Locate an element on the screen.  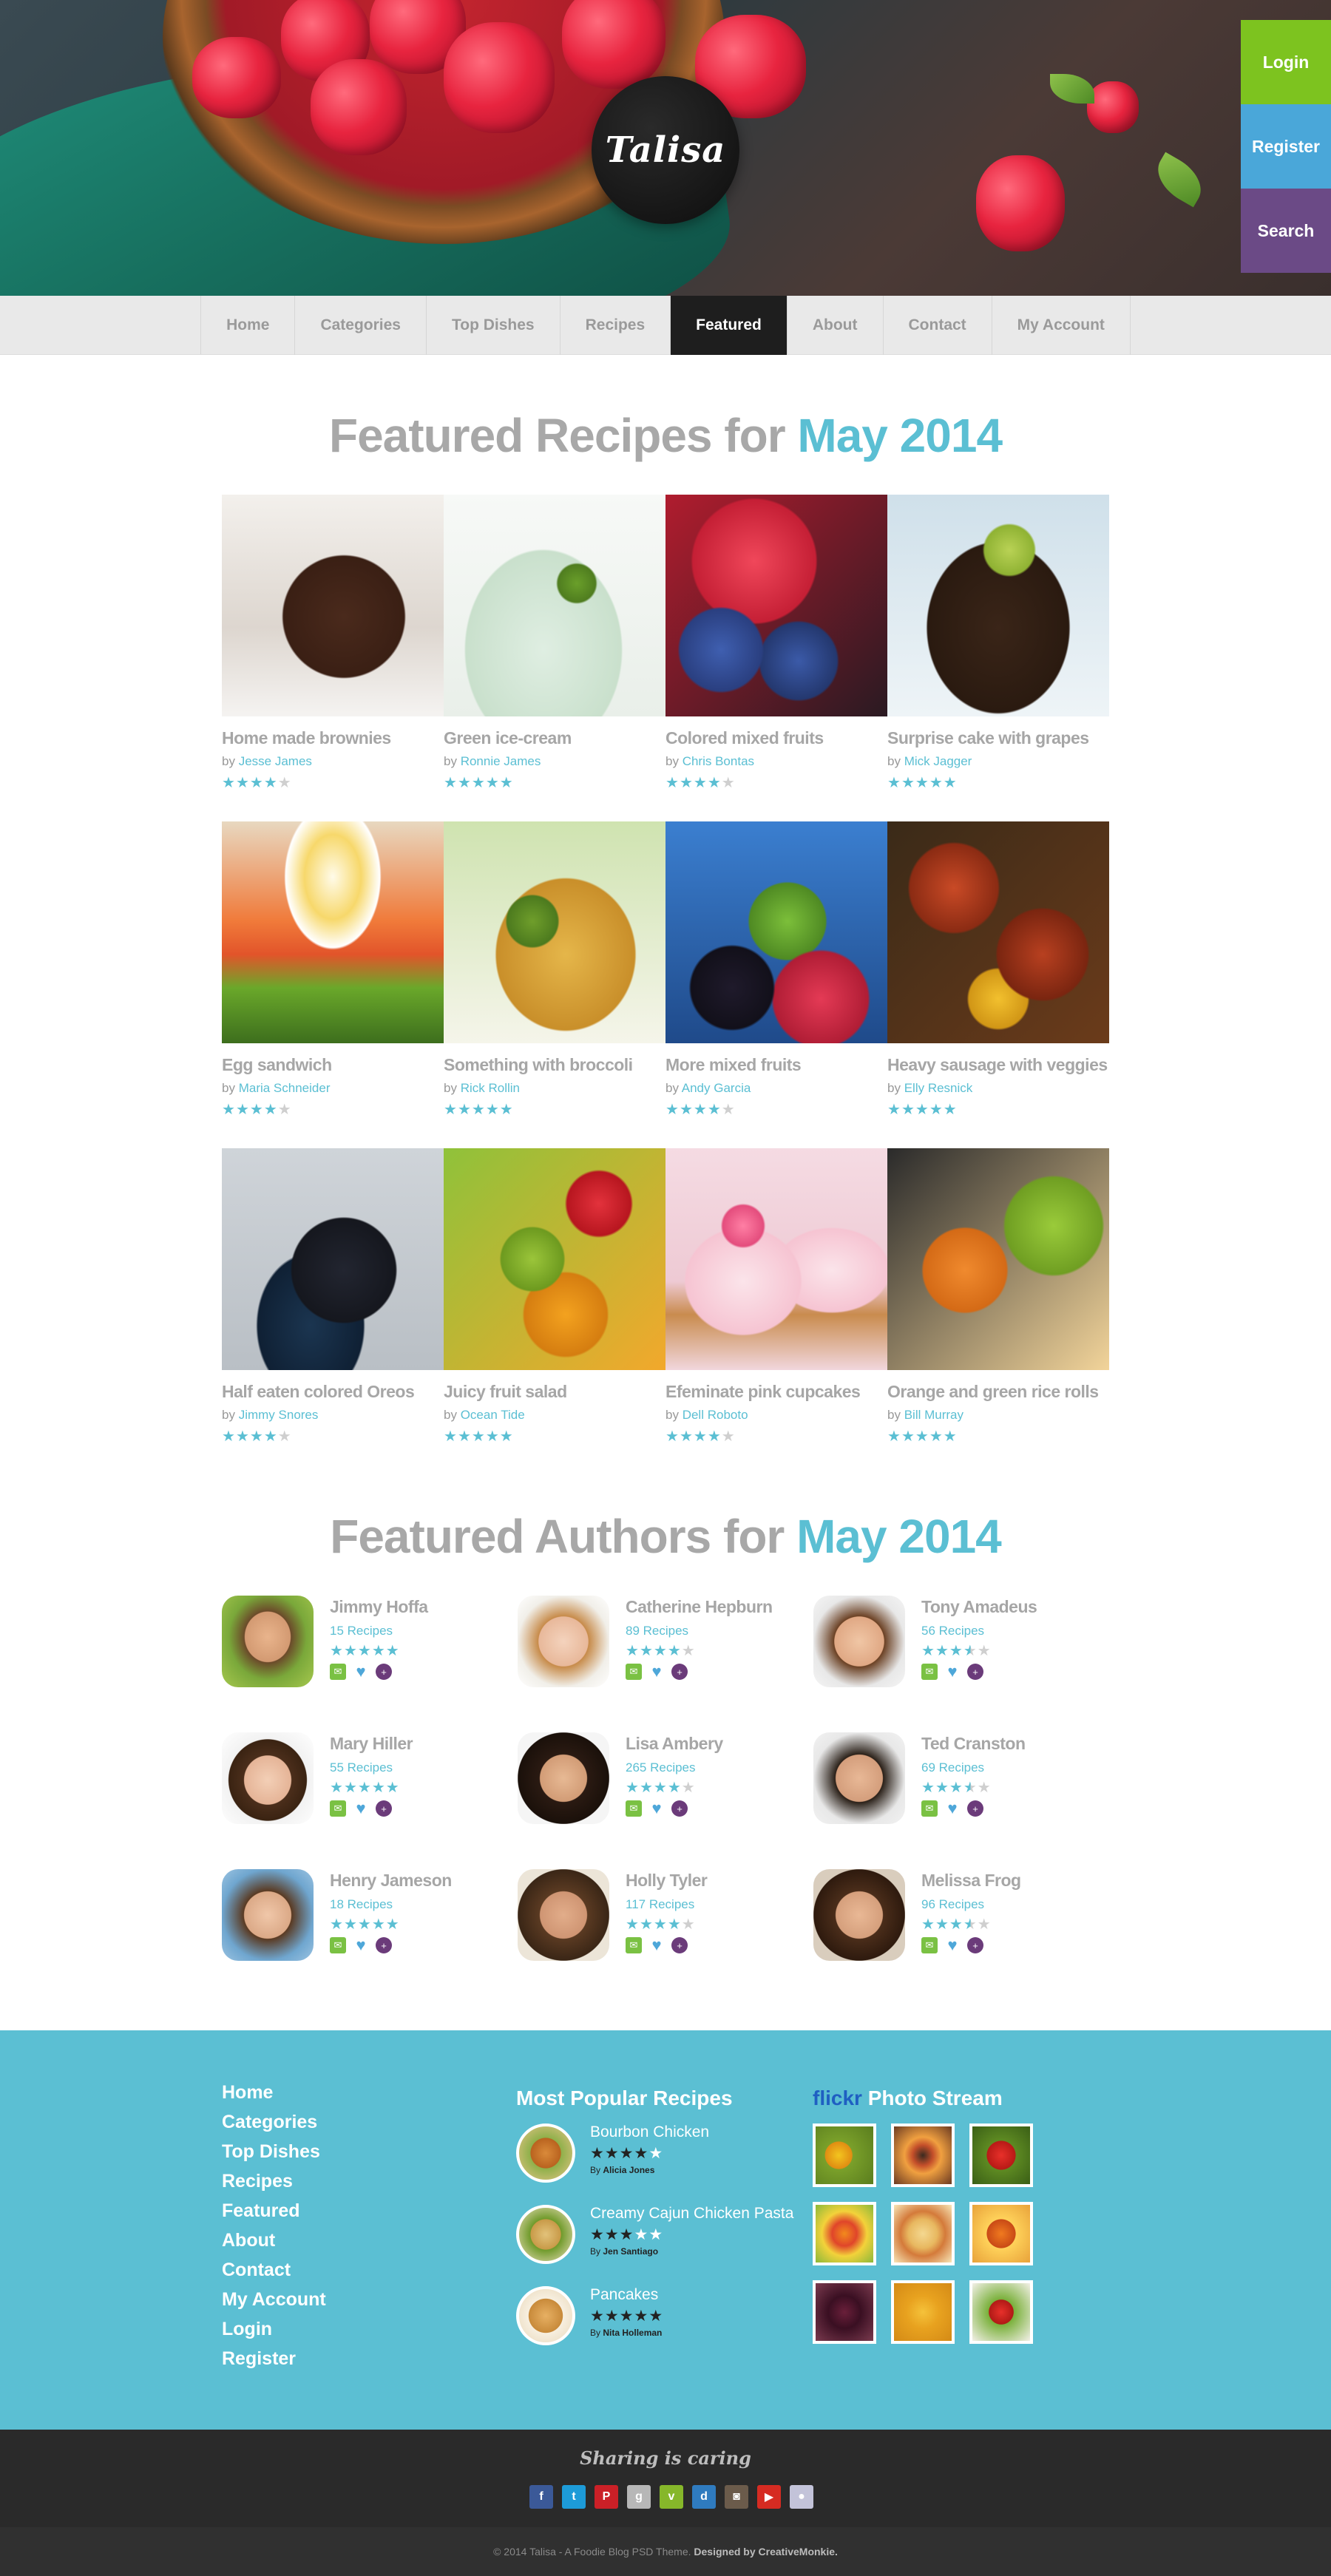
recipe-card: Green ice-cream by Ronnie James ★★★★★ is located at coordinates (555, 658).